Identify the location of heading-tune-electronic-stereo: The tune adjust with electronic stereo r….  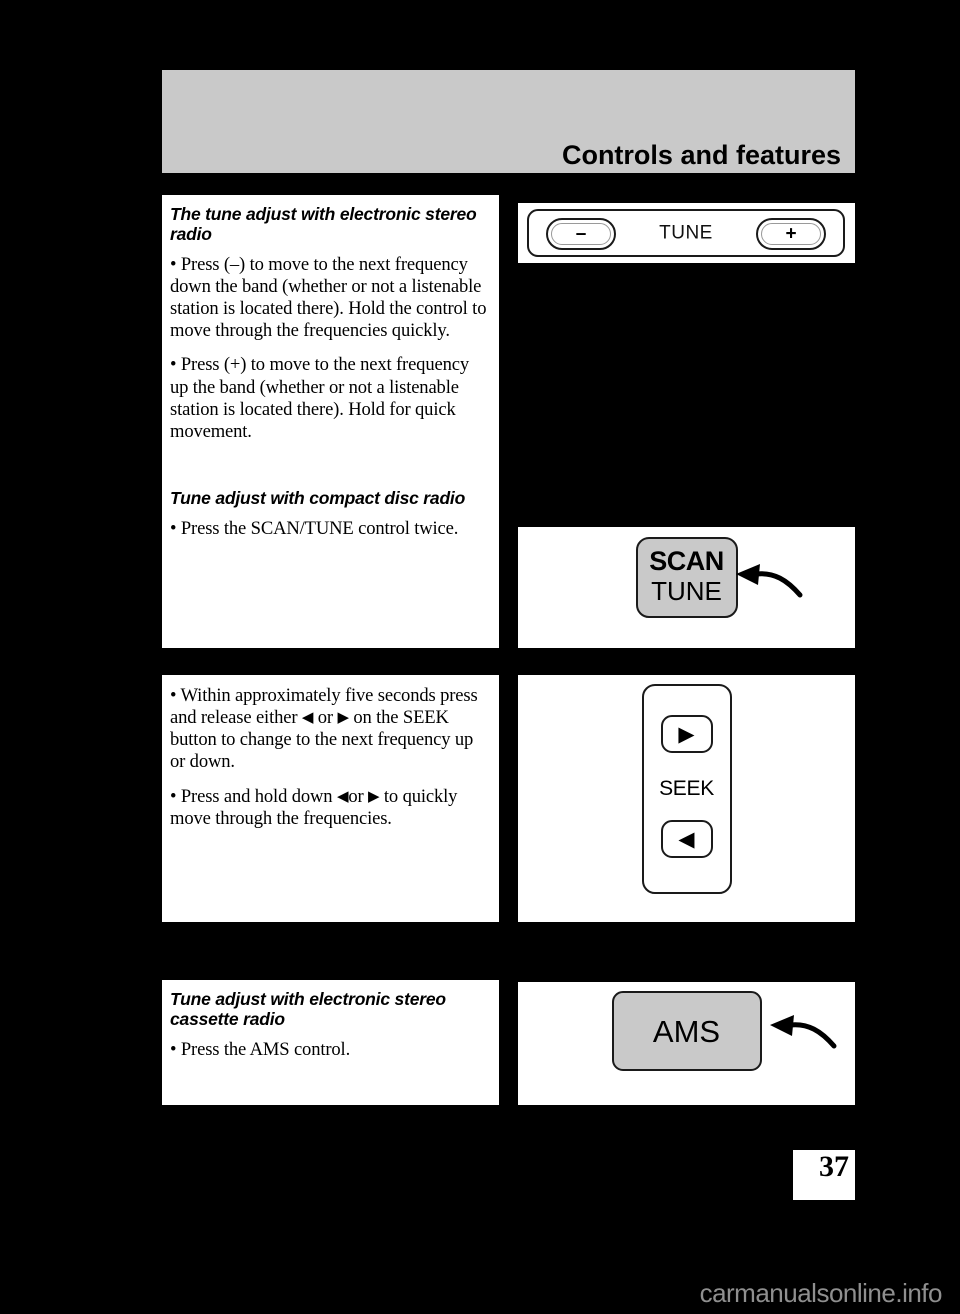
(323, 224).